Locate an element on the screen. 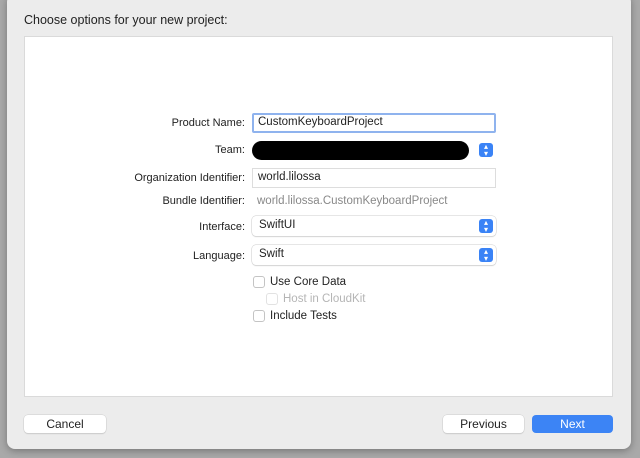  redacted-team-name is located at coordinates (360, 150).